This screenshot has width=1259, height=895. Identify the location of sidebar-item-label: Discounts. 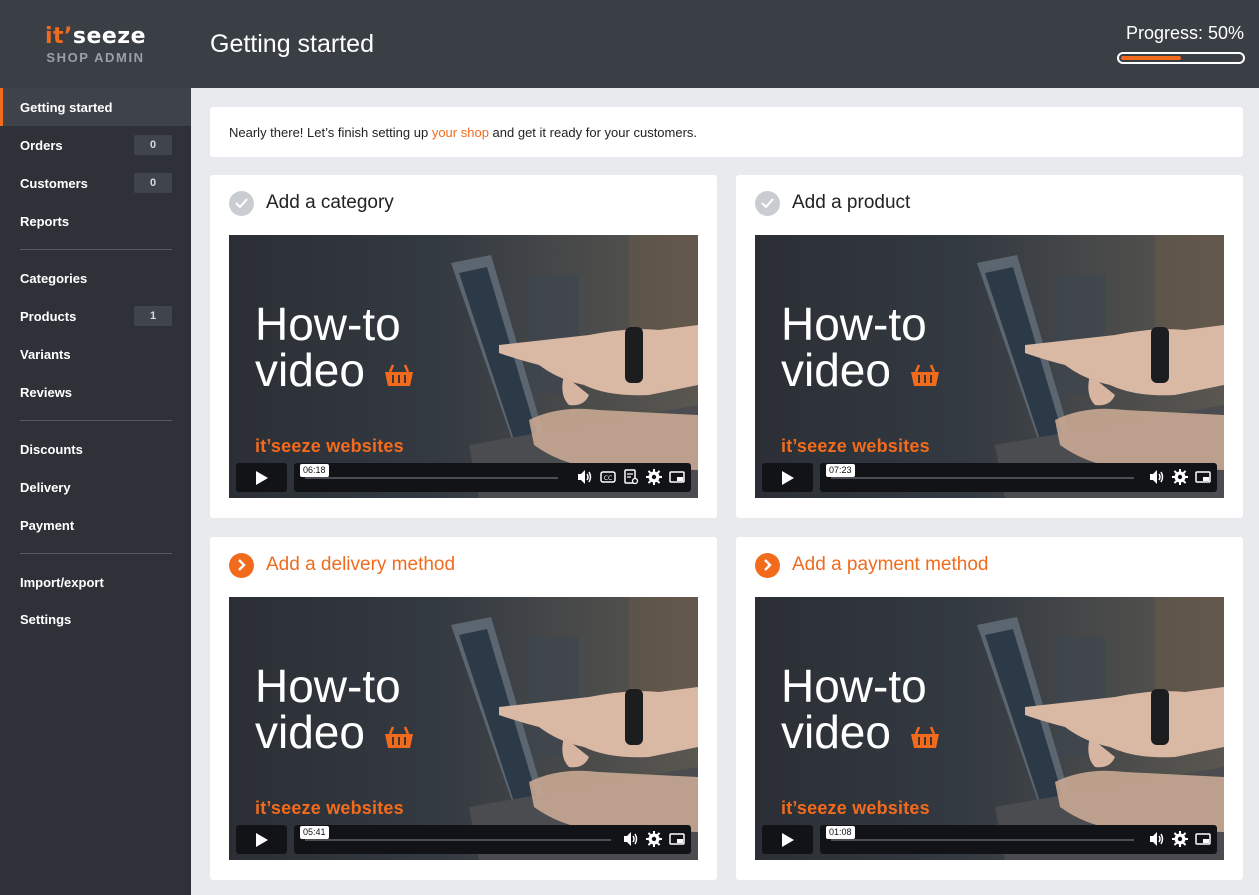
(51, 449).